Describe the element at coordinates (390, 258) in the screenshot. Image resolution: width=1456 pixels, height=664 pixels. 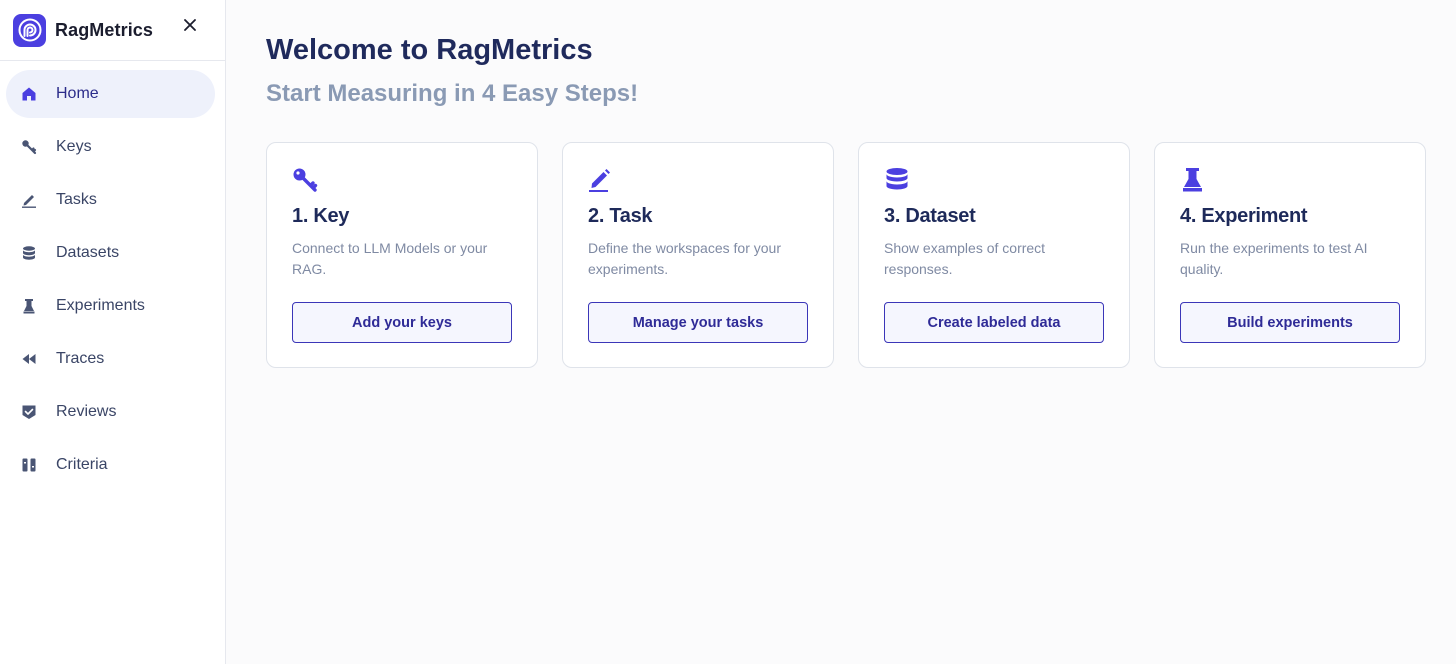
I see `card-description: Connect to LLM Models or your RAG.` at that location.